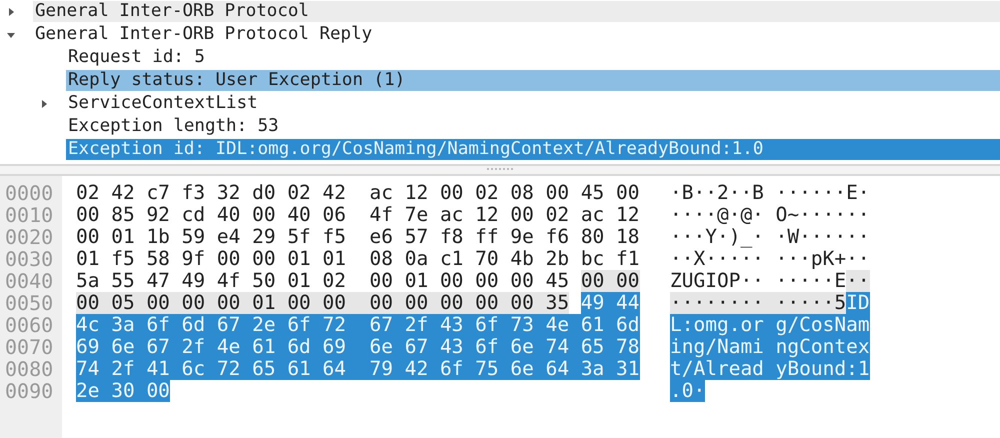 The image size is (1000, 438). Describe the element at coordinates (500, 57) in the screenshot. I see `tree-item: Request id: 5` at that location.